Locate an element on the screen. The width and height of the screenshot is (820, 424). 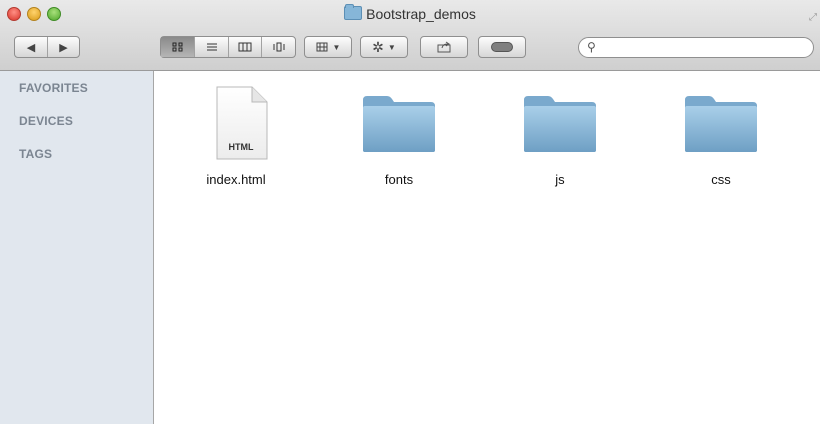
back-icon: ◀ is located at coordinates (31, 47).